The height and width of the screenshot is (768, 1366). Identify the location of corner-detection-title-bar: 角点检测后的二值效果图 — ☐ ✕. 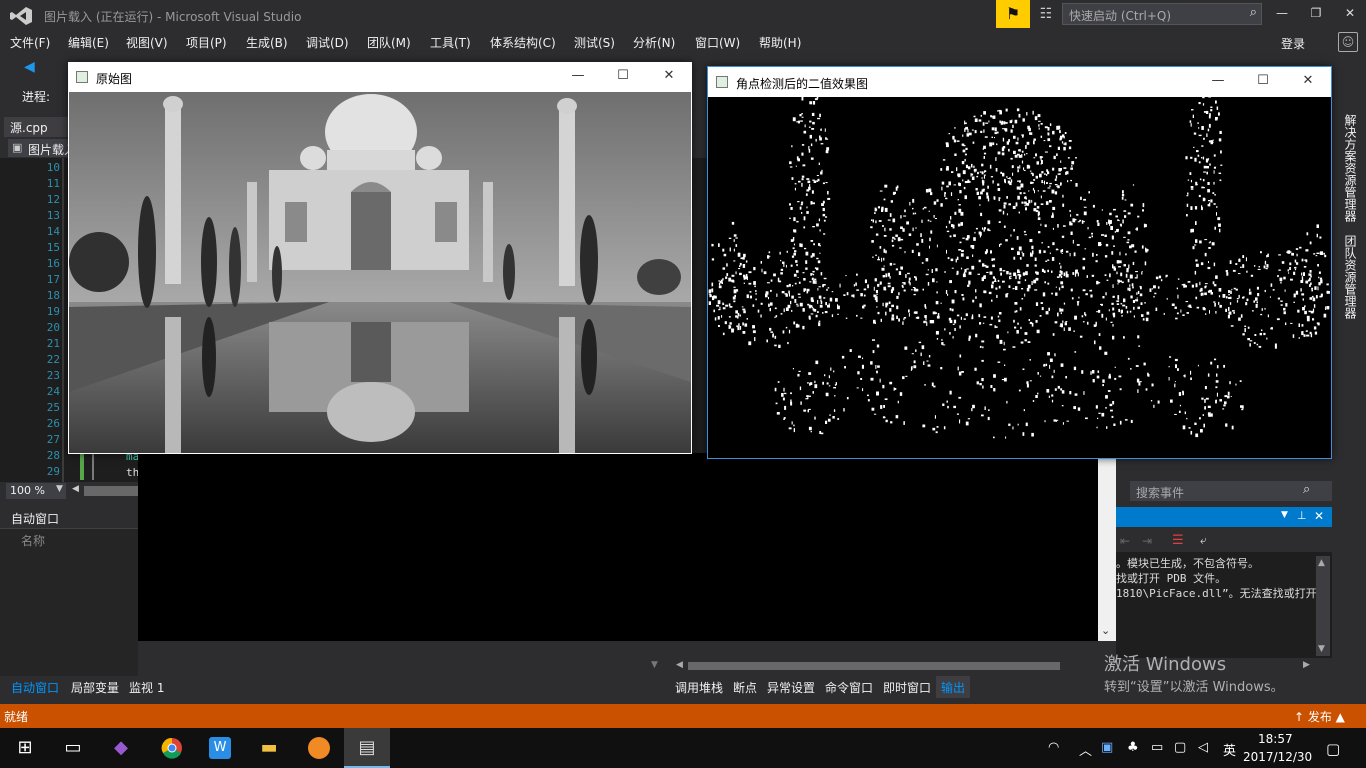
(1019, 82).